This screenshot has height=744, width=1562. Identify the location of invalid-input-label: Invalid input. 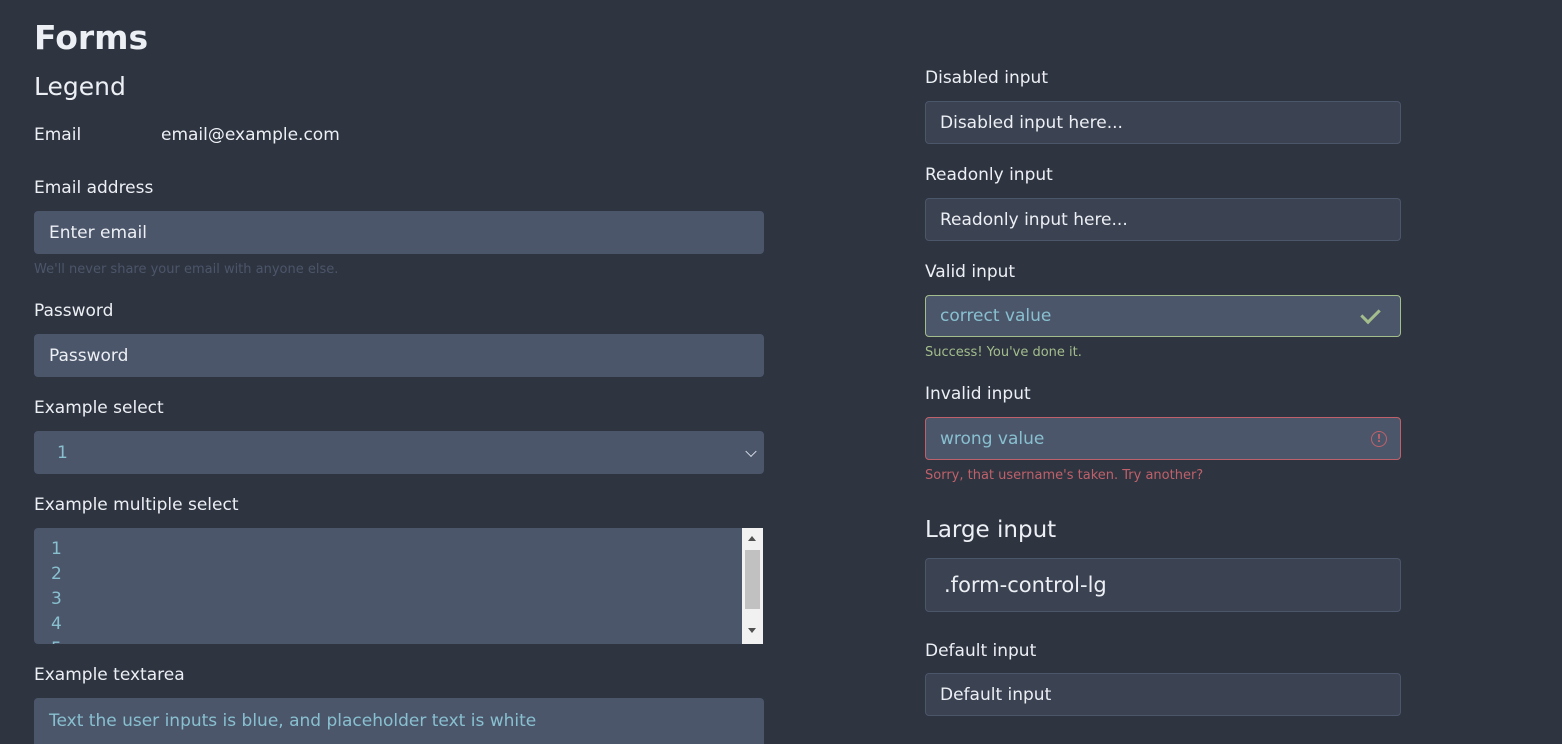
(978, 394).